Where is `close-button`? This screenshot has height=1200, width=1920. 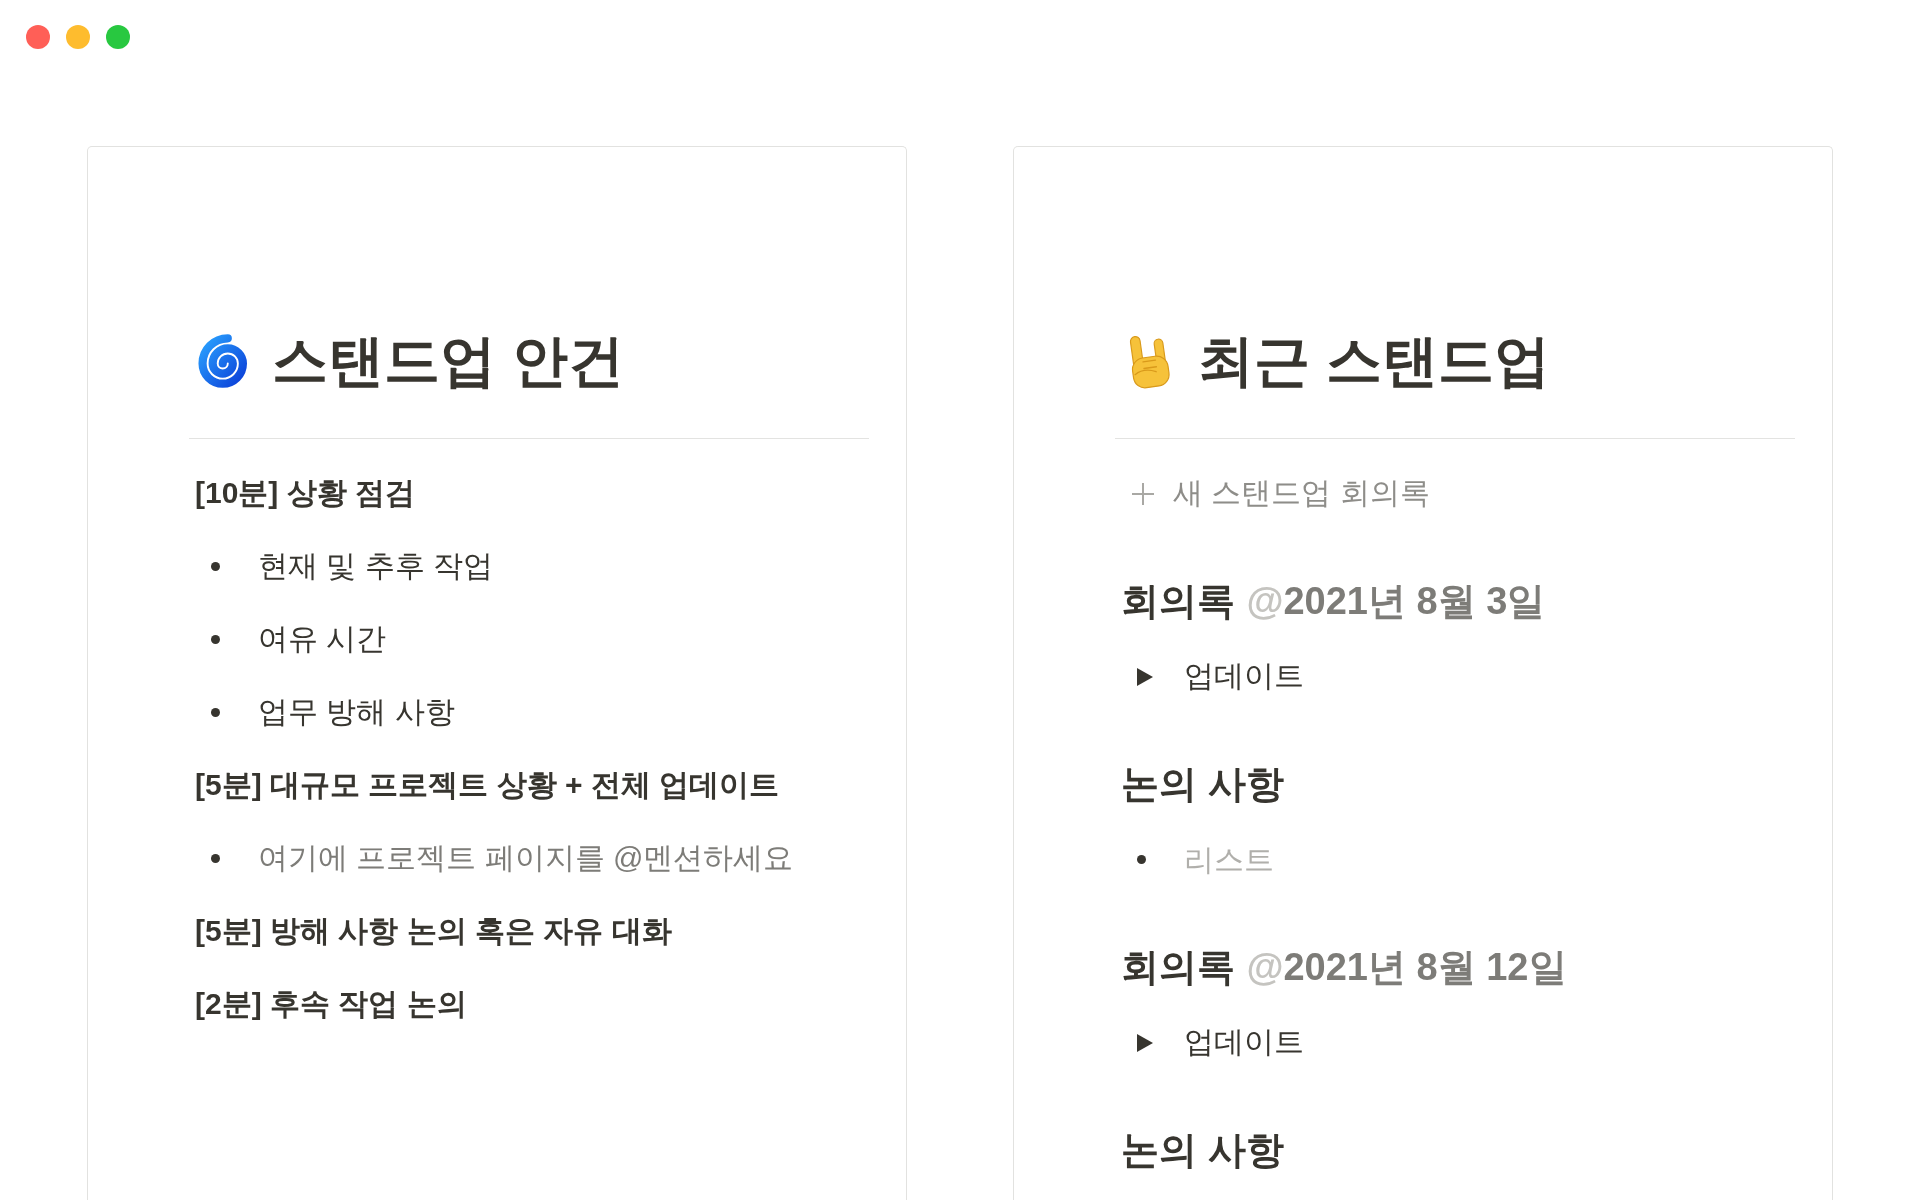
close-button is located at coordinates (38, 37).